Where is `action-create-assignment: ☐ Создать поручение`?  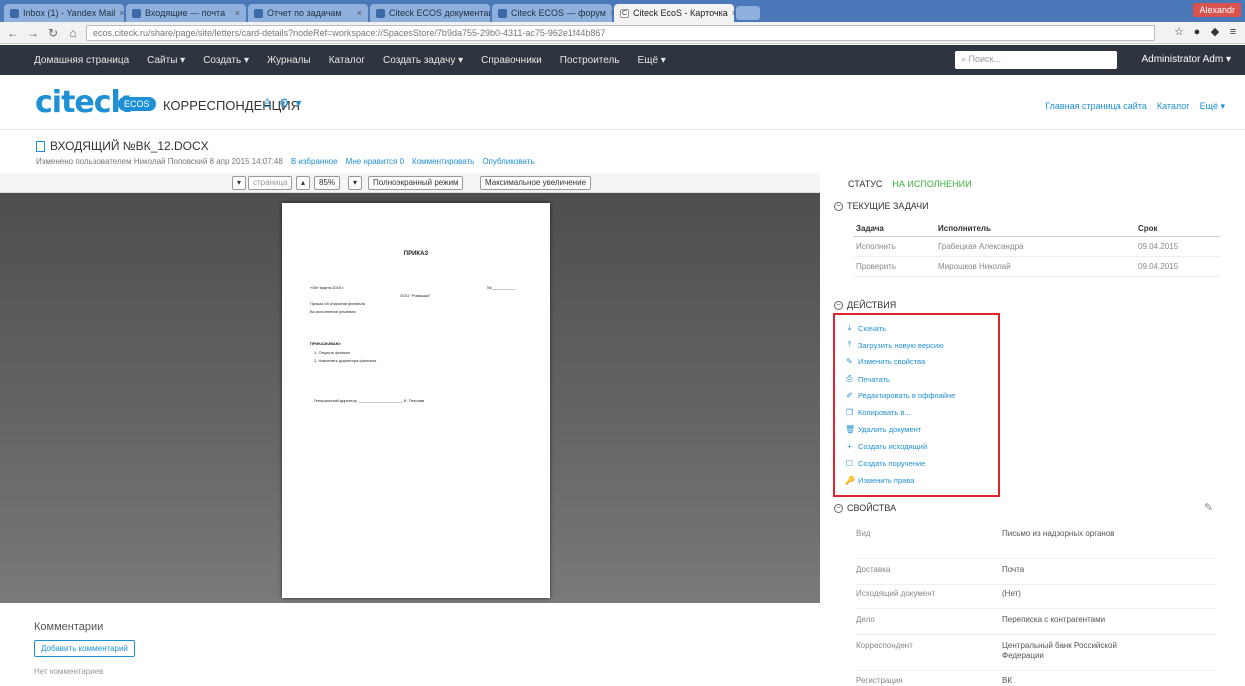
action-create-assignment: ☐ Создать поручение is located at coordinates (885, 463).